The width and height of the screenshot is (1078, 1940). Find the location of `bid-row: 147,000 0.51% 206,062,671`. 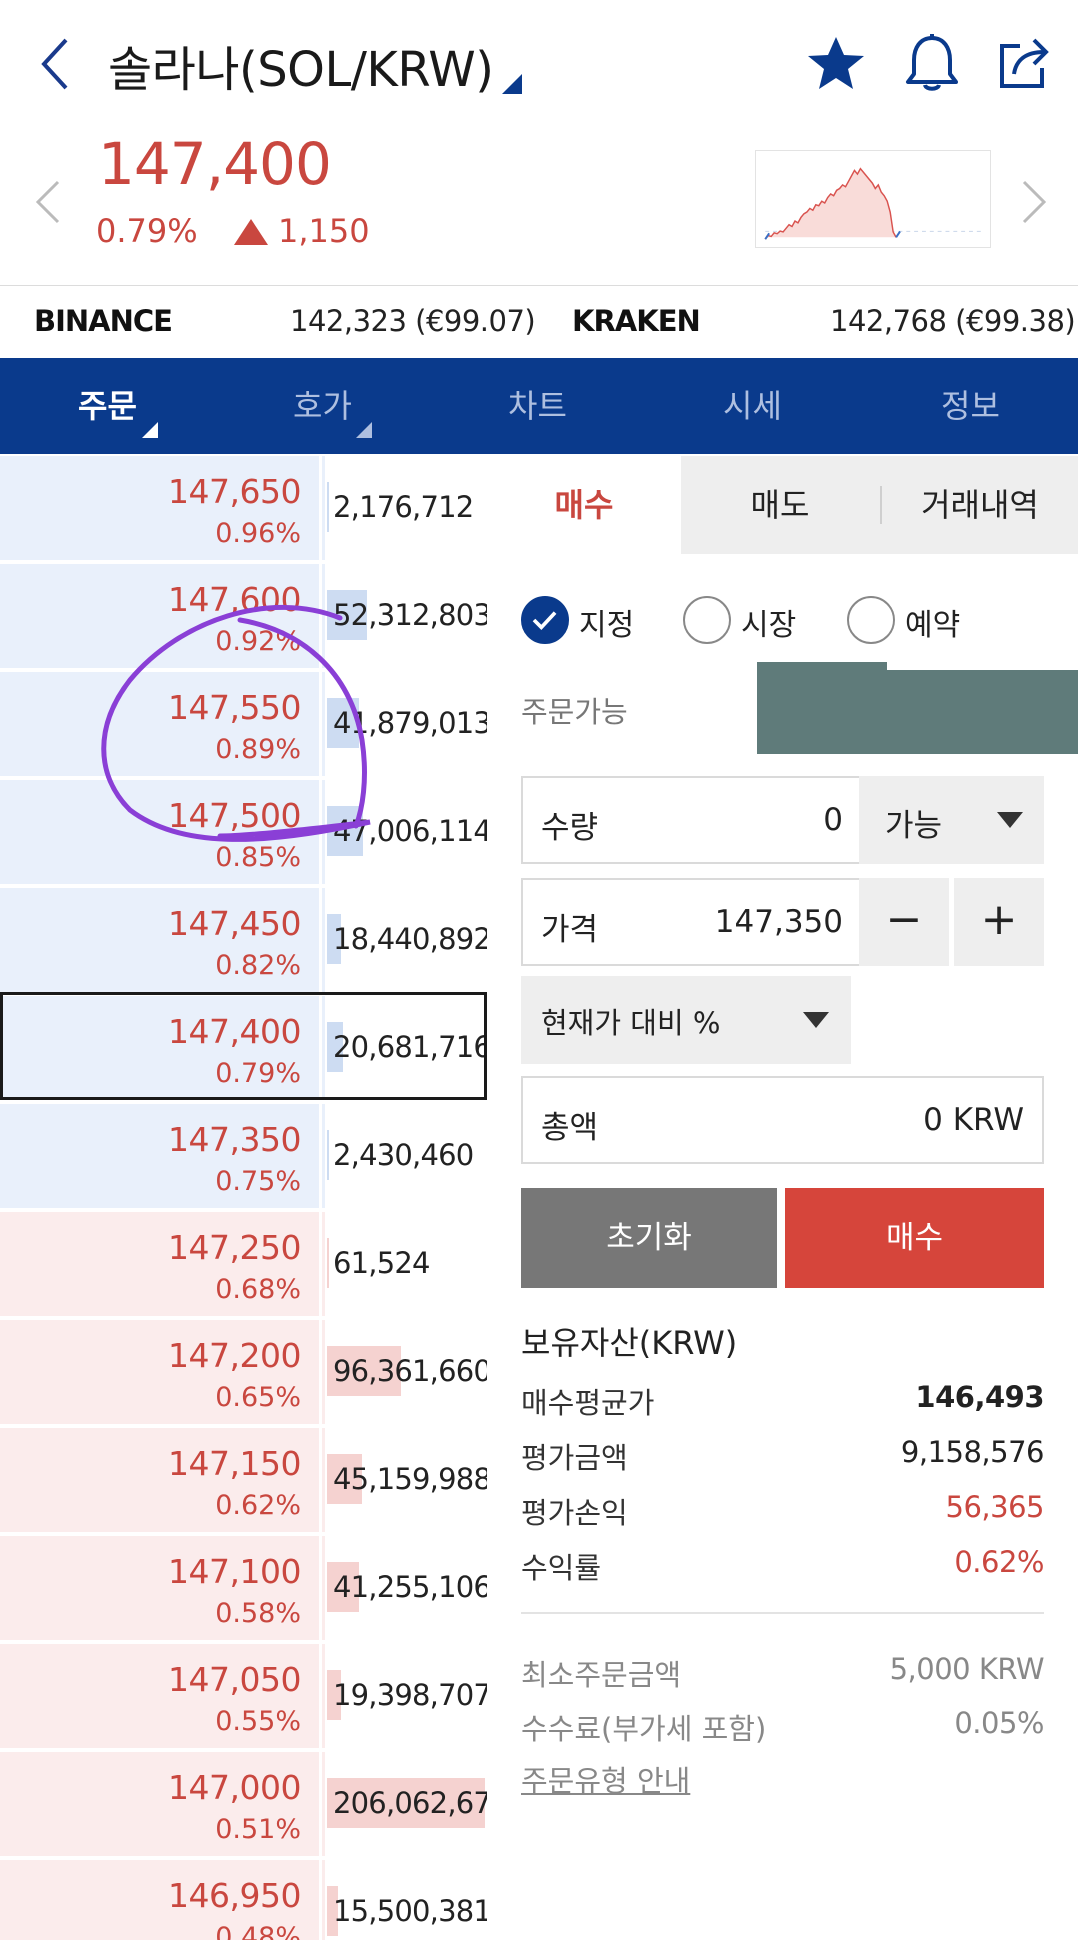

bid-row: 147,000 0.51% 206,062,671 is located at coordinates (255, 1805).